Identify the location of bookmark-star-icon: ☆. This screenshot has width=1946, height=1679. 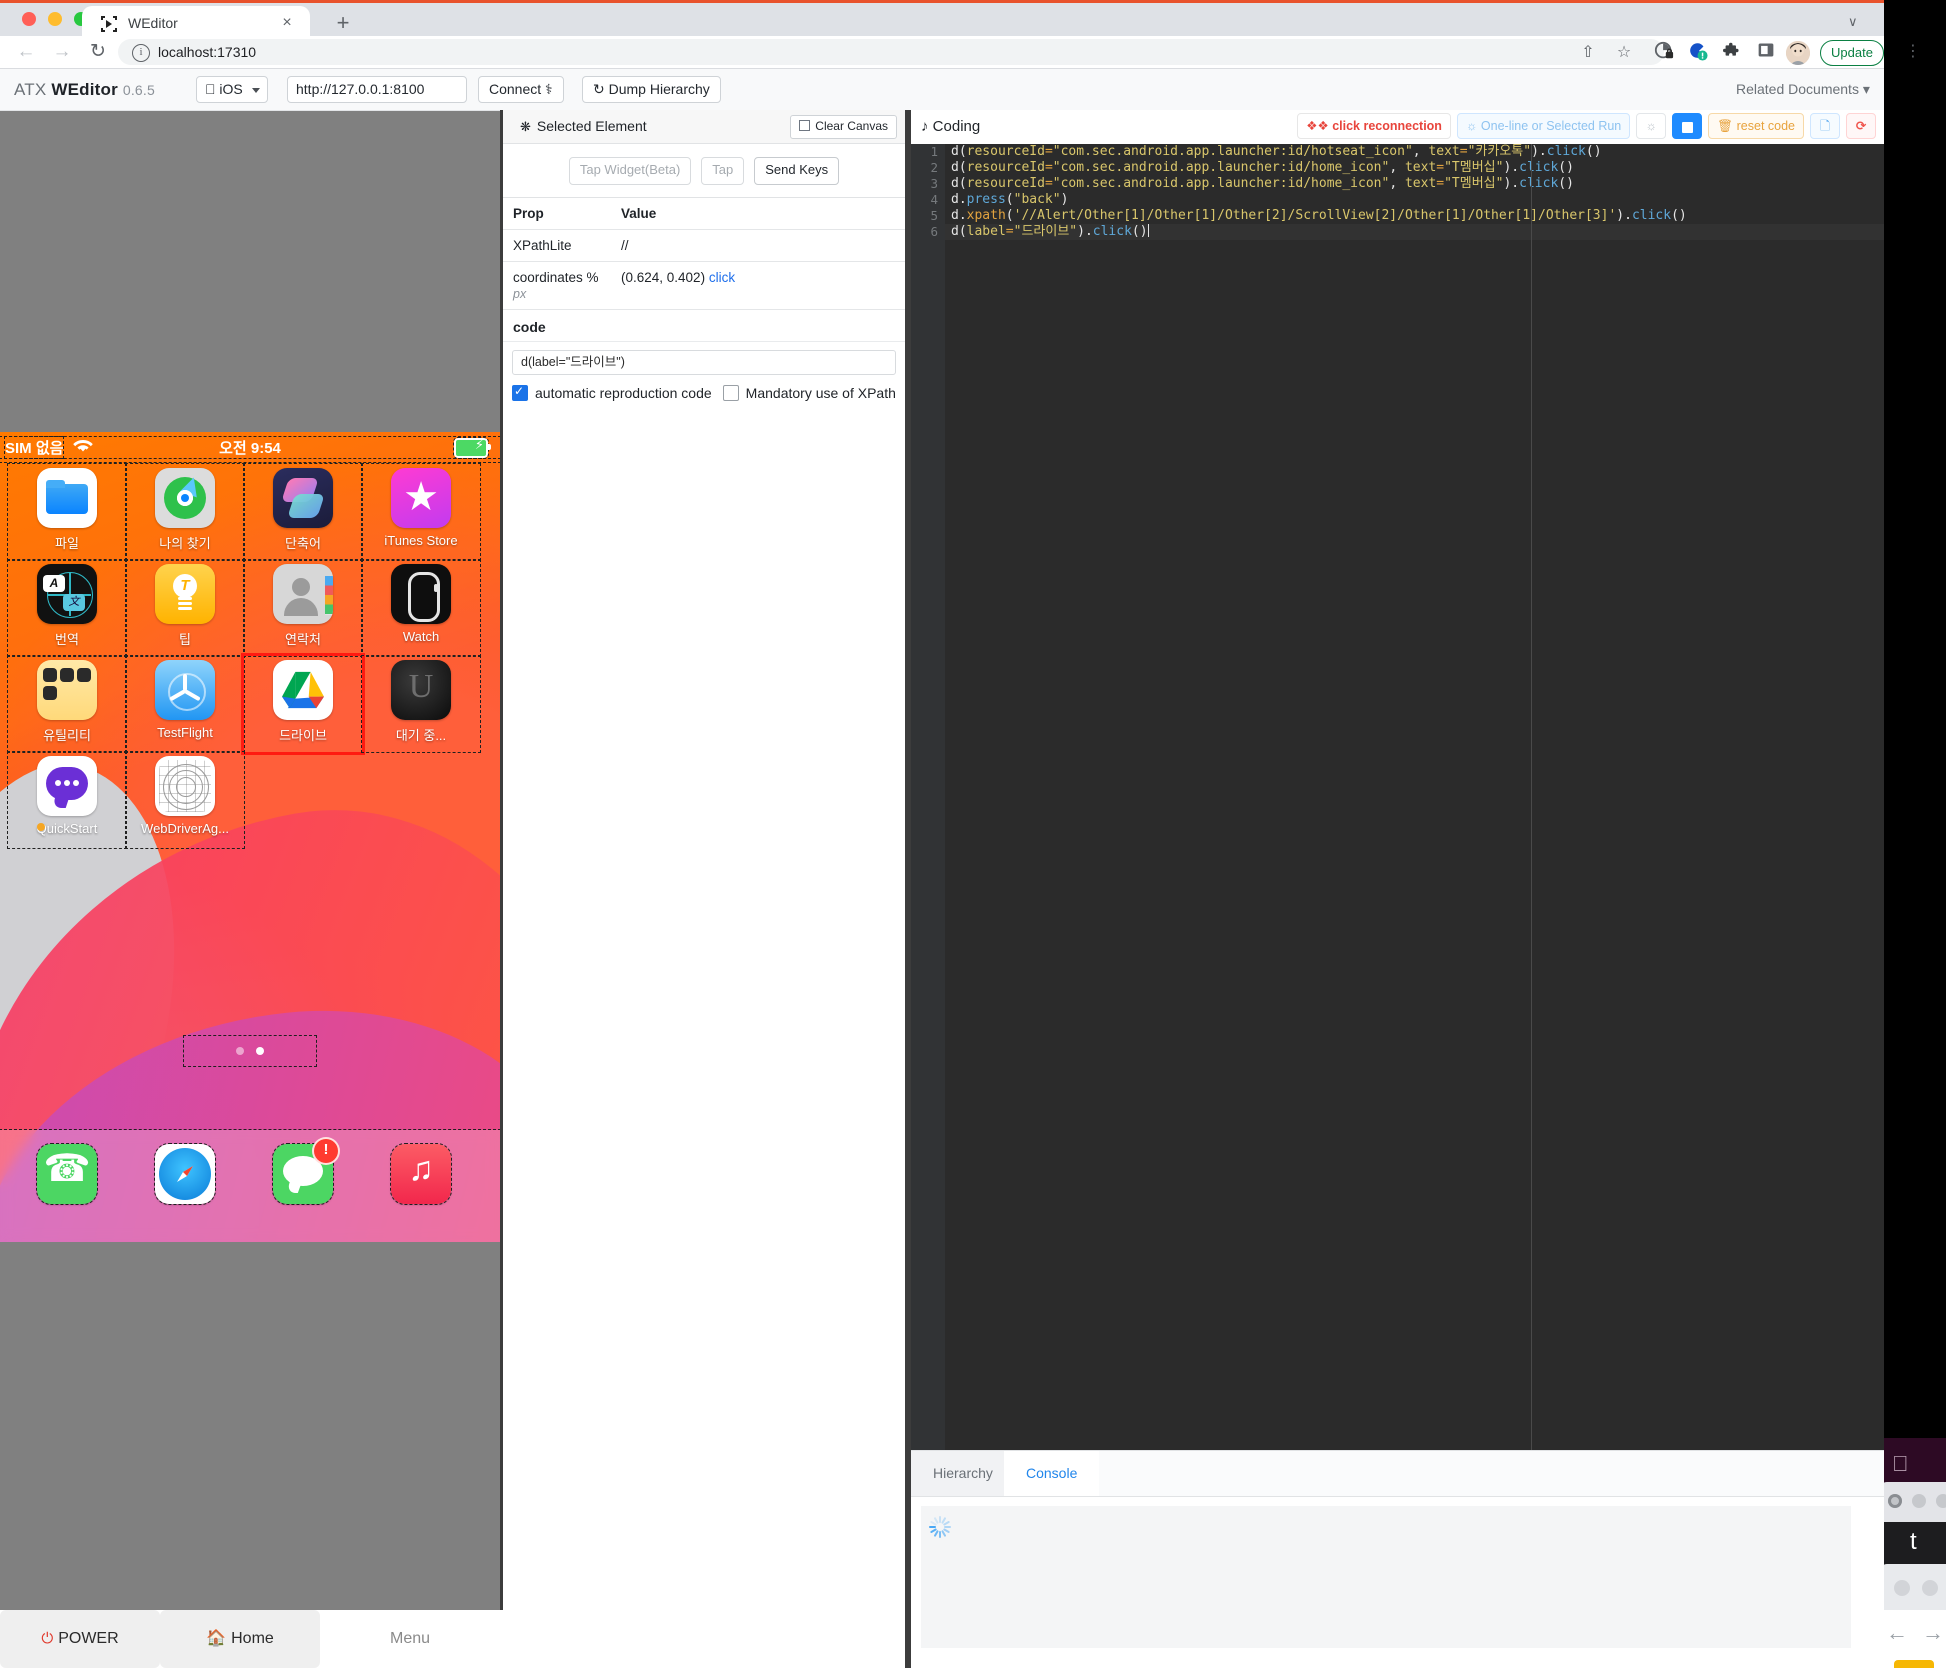
(1624, 53).